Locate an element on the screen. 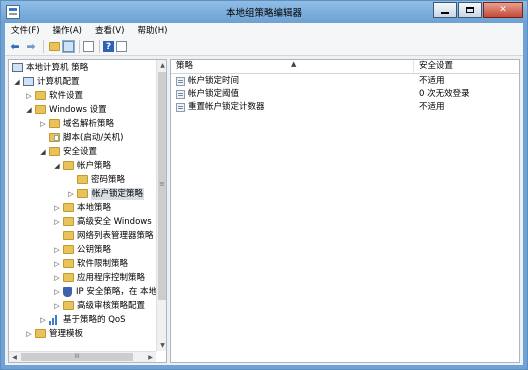 The height and width of the screenshot is (370, 528). tree-node-policy-qos: ▷ 基于策略的 QoS is located at coordinates (82, 319).